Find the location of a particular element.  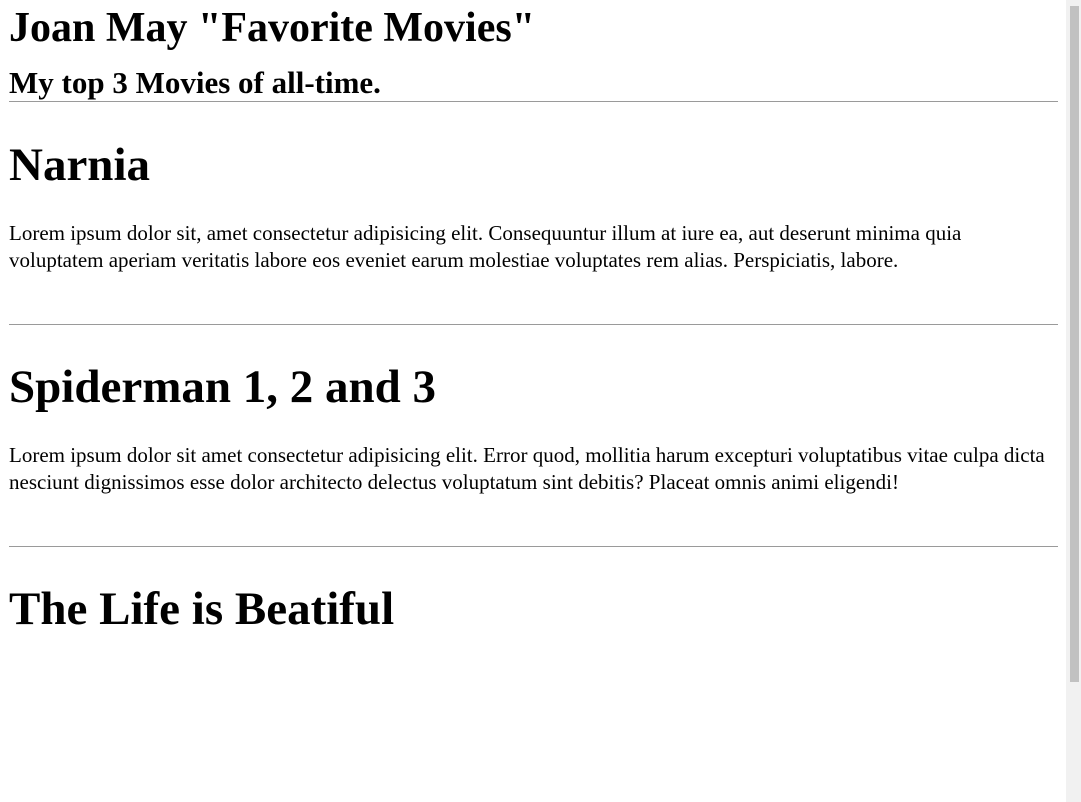

movie-title: The Life is Beatiful is located at coordinates (202, 609).